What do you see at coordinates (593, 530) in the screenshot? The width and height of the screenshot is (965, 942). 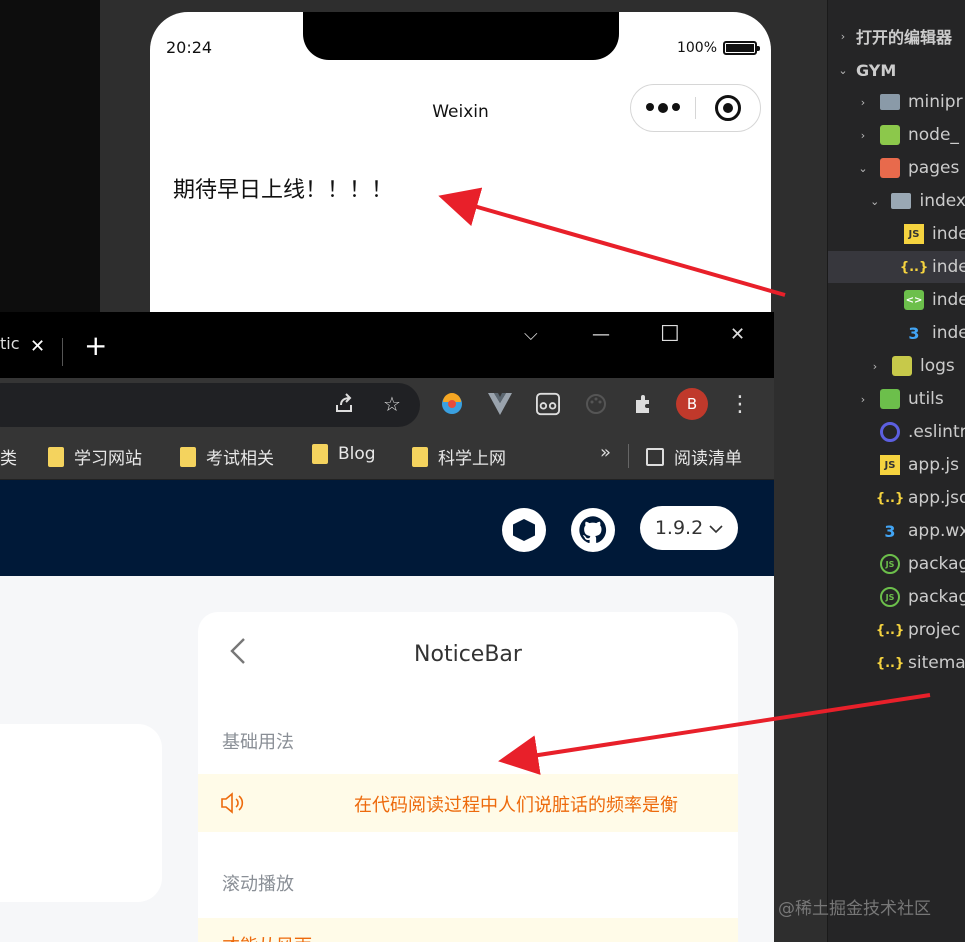 I see `github-icon` at bounding box center [593, 530].